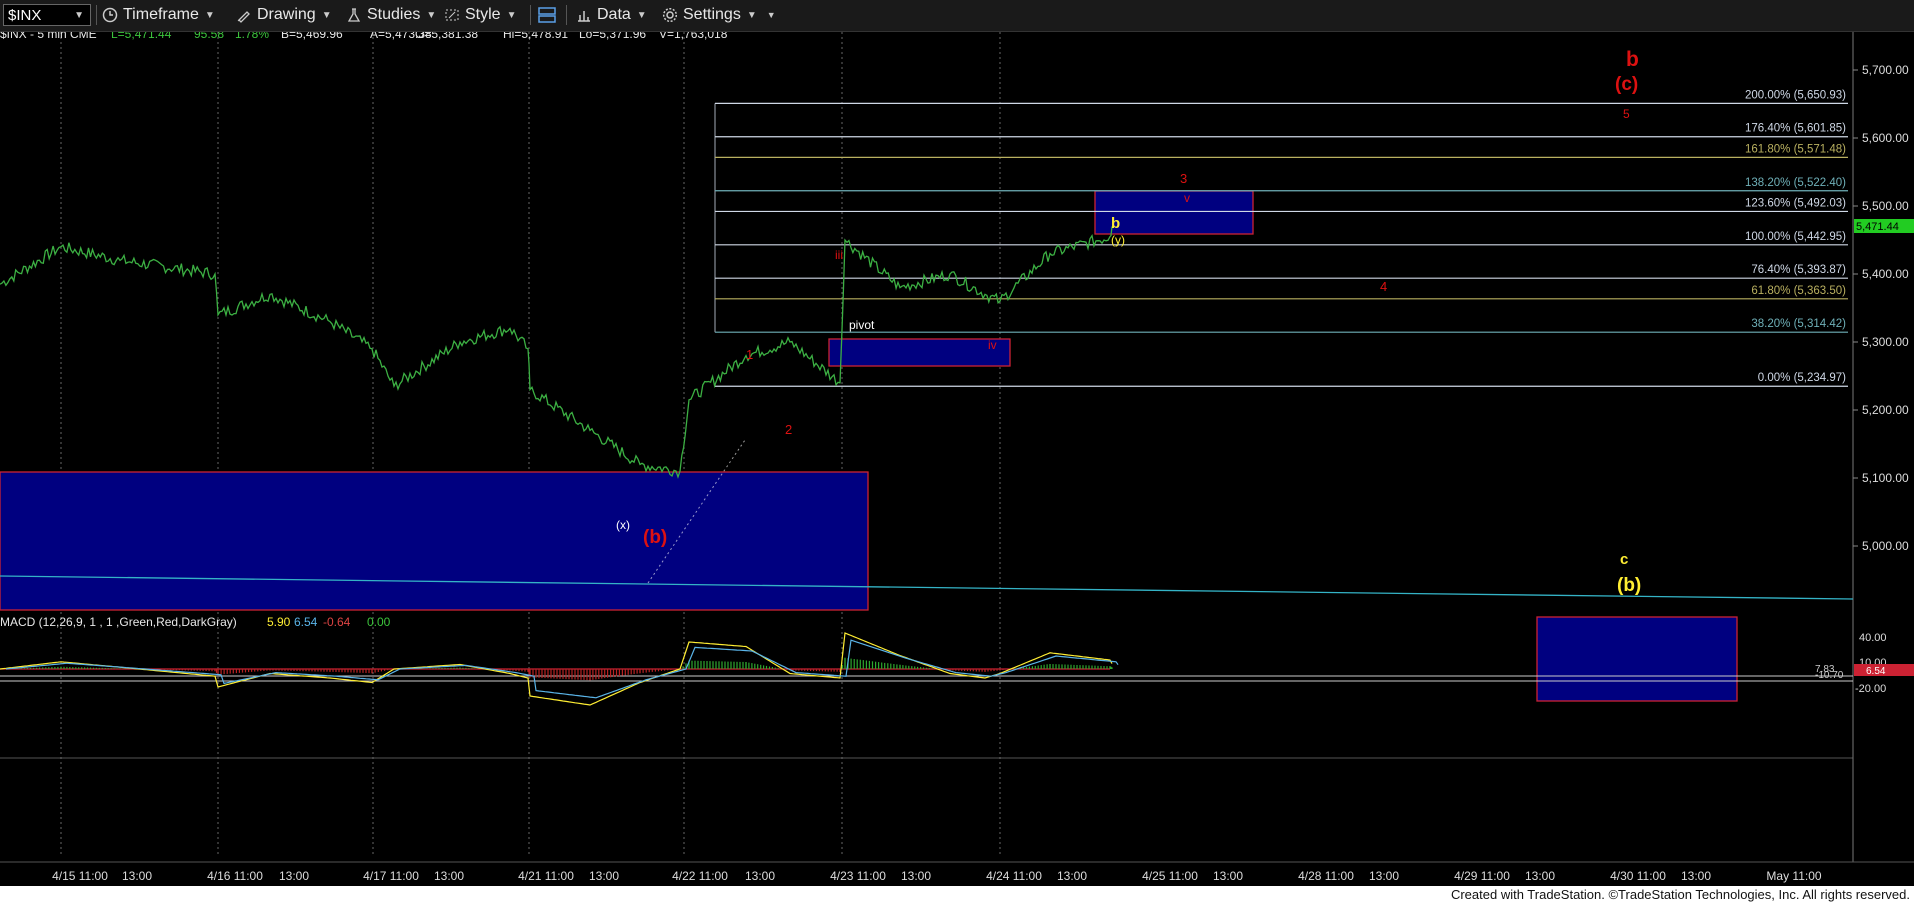 The width and height of the screenshot is (1914, 904). What do you see at coordinates (1795, 183) in the screenshot?
I see `fib-level-label: 138.20% (5,522.40)` at bounding box center [1795, 183].